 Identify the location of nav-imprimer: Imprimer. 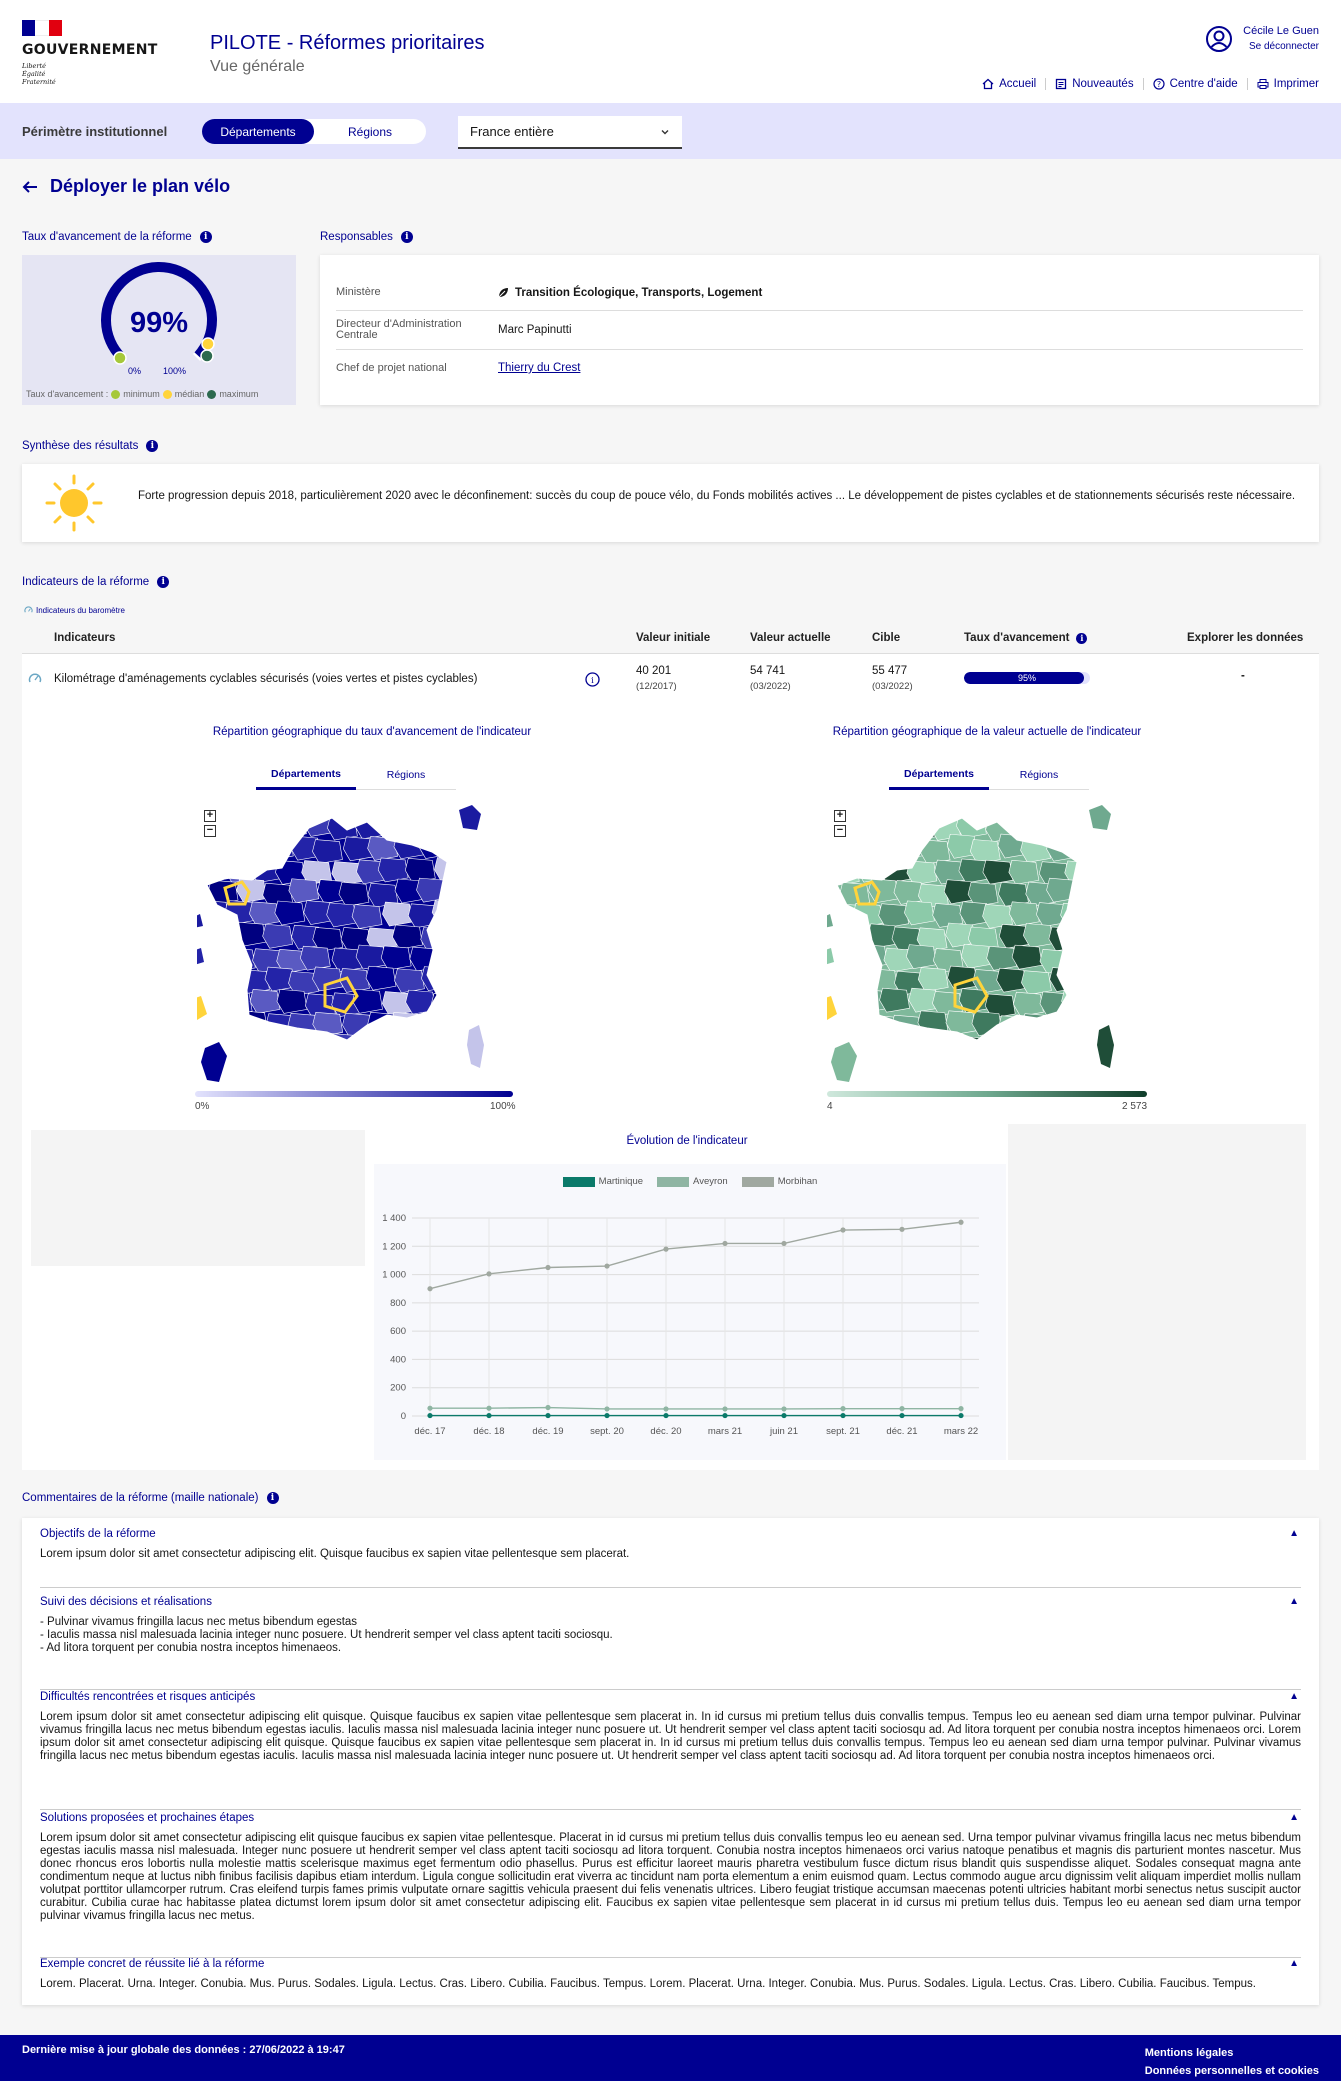
(1283, 84).